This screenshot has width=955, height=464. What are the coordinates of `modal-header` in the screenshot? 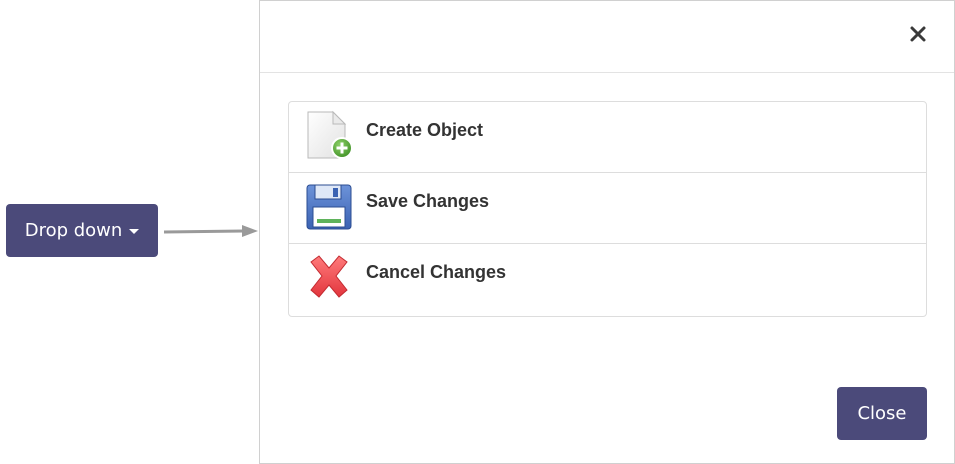 It's located at (607, 37).